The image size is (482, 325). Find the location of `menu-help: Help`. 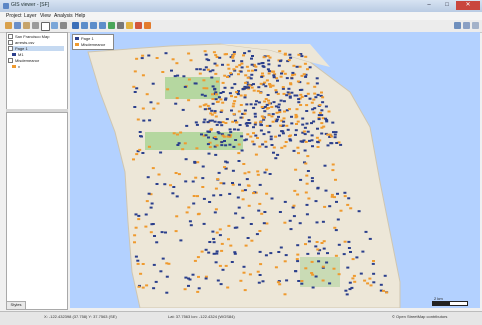

menu-help: Help is located at coordinates (80, 16).